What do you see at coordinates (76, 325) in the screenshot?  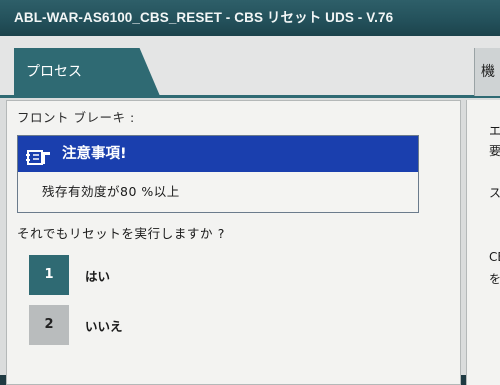 I see `option-no: 2 いいえ` at bounding box center [76, 325].